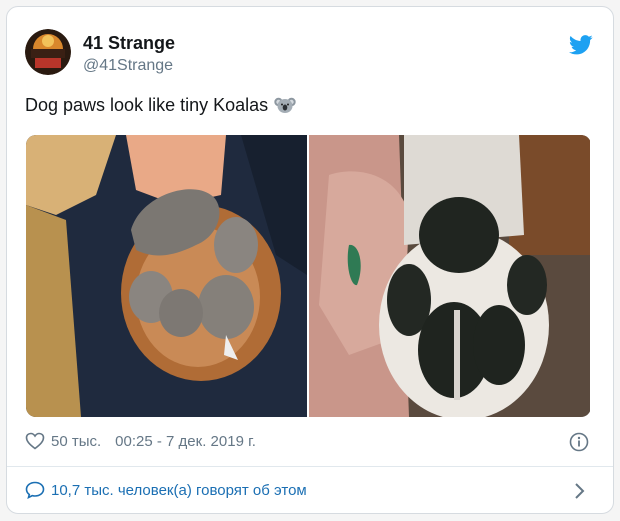  What do you see at coordinates (580, 491) in the screenshot?
I see `chevron-right-icon` at bounding box center [580, 491].